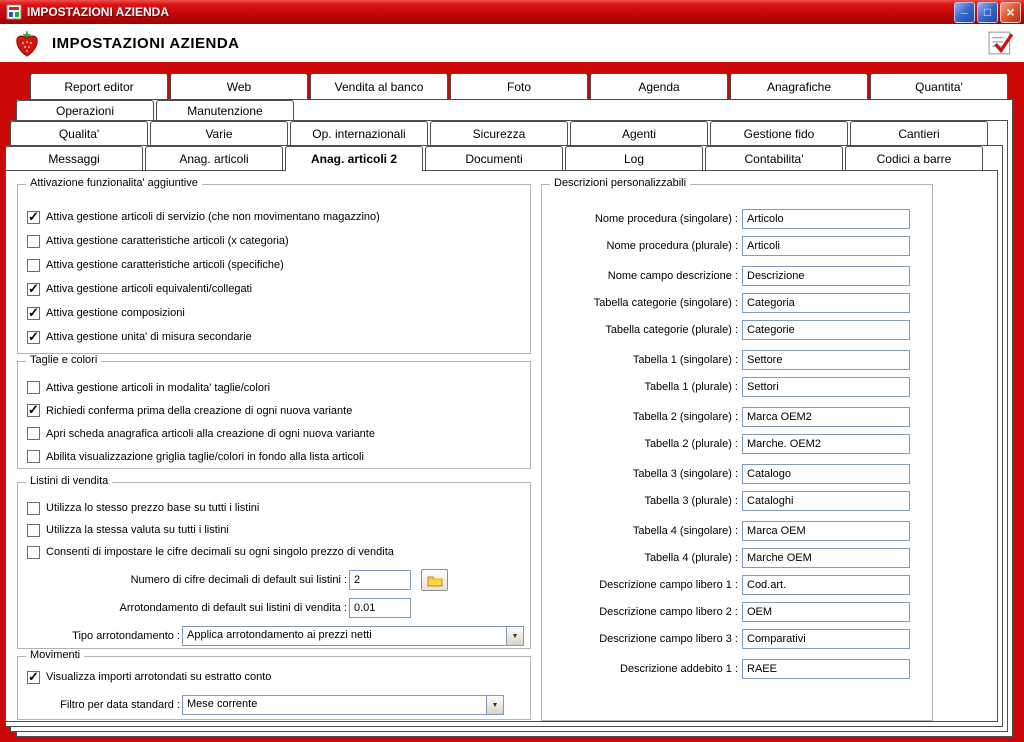  What do you see at coordinates (120, 705) in the screenshot?
I see `filtro-data-label: Filtro per data standard :` at bounding box center [120, 705].